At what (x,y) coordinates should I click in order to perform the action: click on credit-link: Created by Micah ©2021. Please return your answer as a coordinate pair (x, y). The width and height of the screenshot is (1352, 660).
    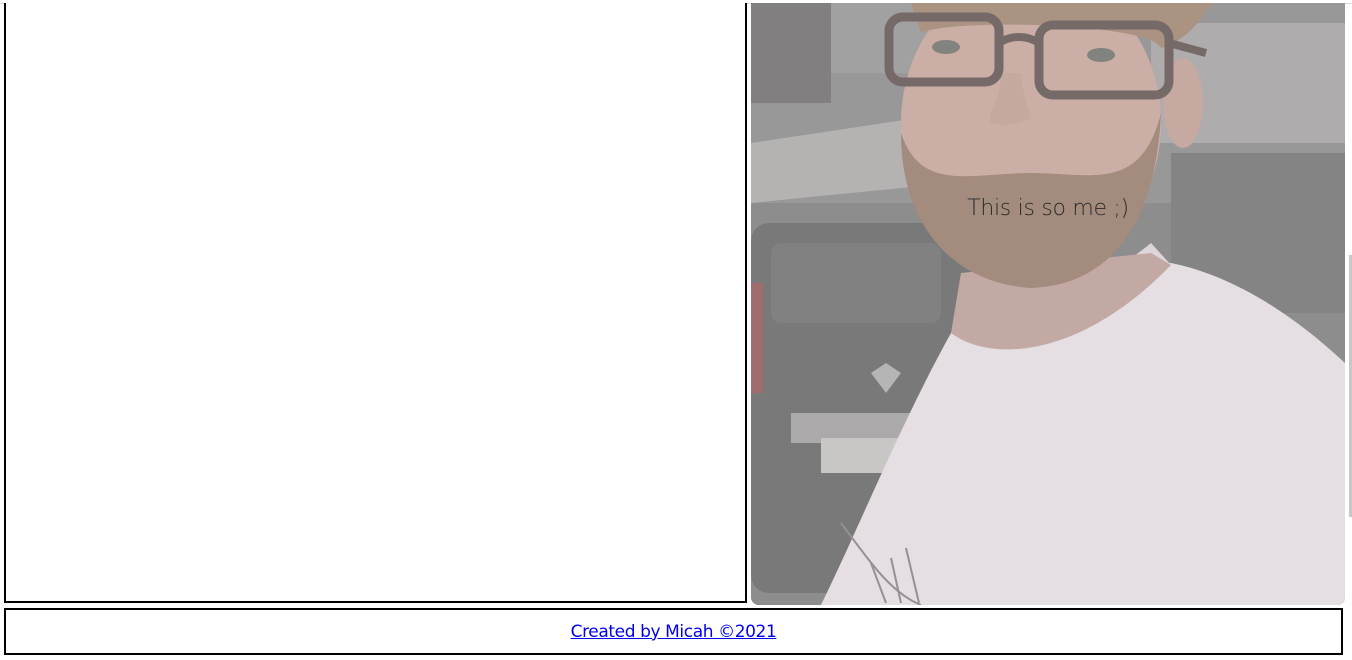
    Looking at the image, I should click on (674, 632).